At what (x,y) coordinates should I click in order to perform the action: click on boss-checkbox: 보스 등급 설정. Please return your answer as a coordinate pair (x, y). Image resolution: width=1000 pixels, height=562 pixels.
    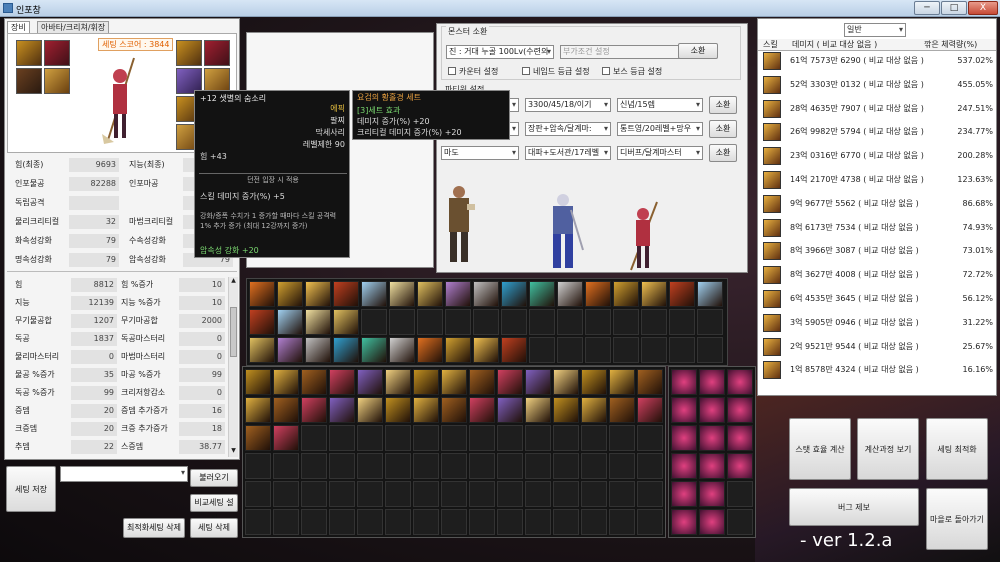
    Looking at the image, I should click on (632, 72).